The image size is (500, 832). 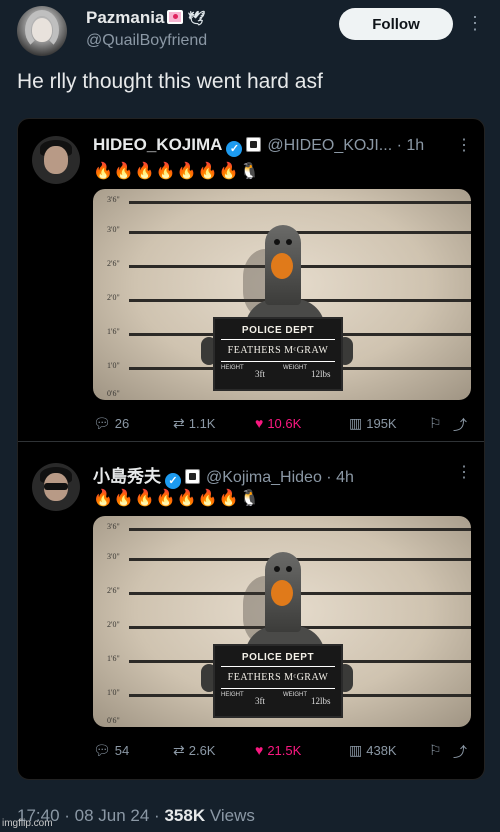 I want to click on reply-stat: 💬︎ 54, so click(x=111, y=750).